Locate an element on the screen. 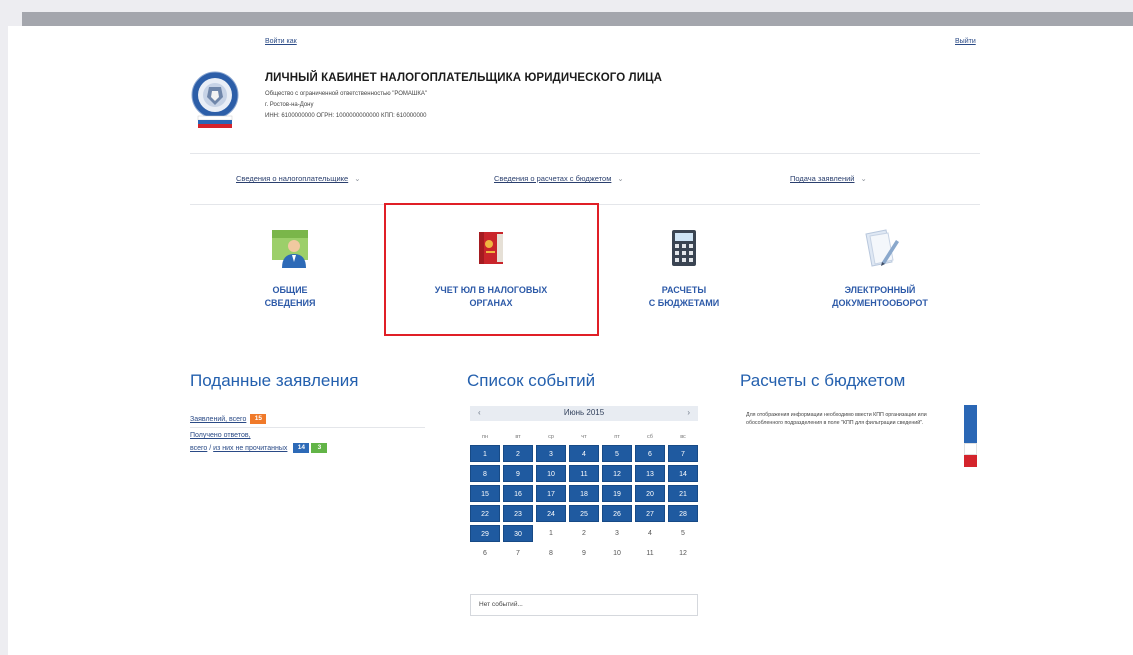  responses-label: Получено ответов, is located at coordinates (220, 435).